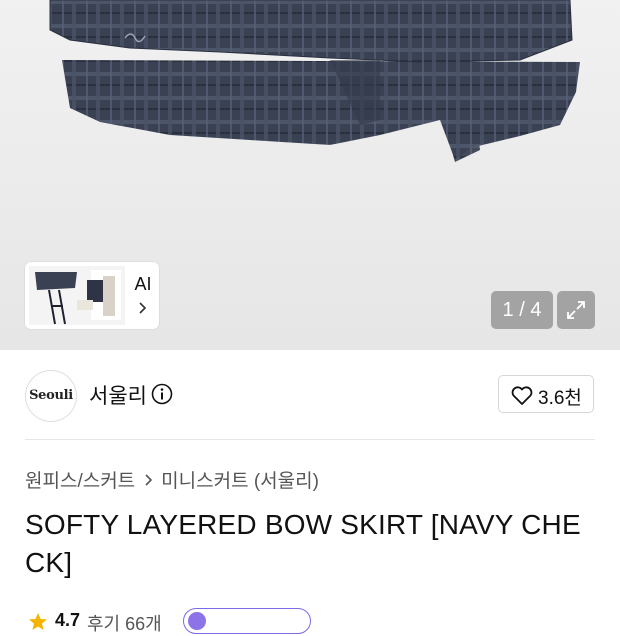 The width and height of the screenshot is (620, 636). What do you see at coordinates (560, 398) in the screenshot?
I see `like-count: 3.6천` at bounding box center [560, 398].